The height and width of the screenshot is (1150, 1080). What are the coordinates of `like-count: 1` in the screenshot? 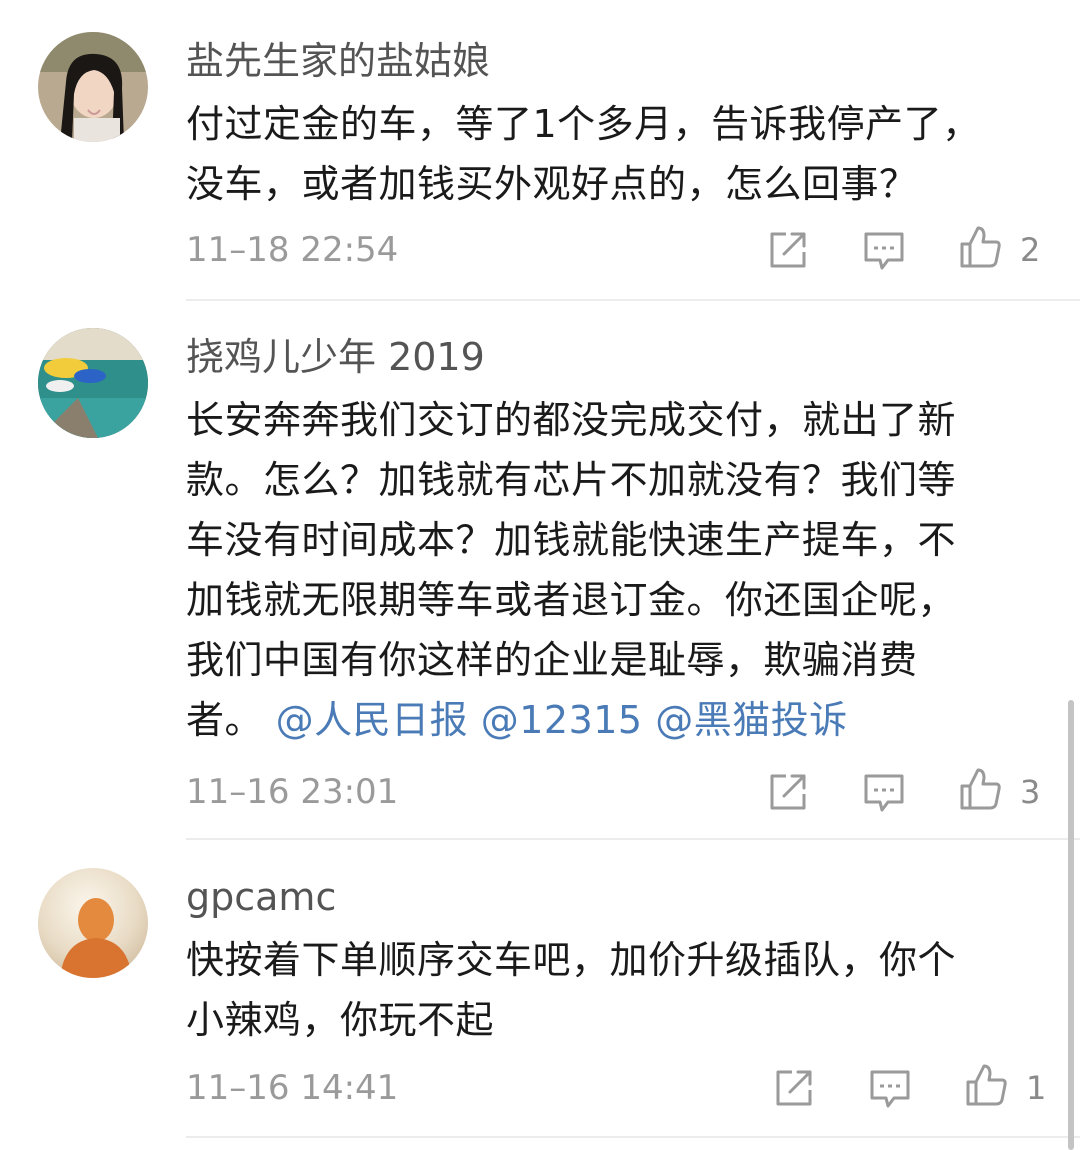 It's located at (1036, 1088).